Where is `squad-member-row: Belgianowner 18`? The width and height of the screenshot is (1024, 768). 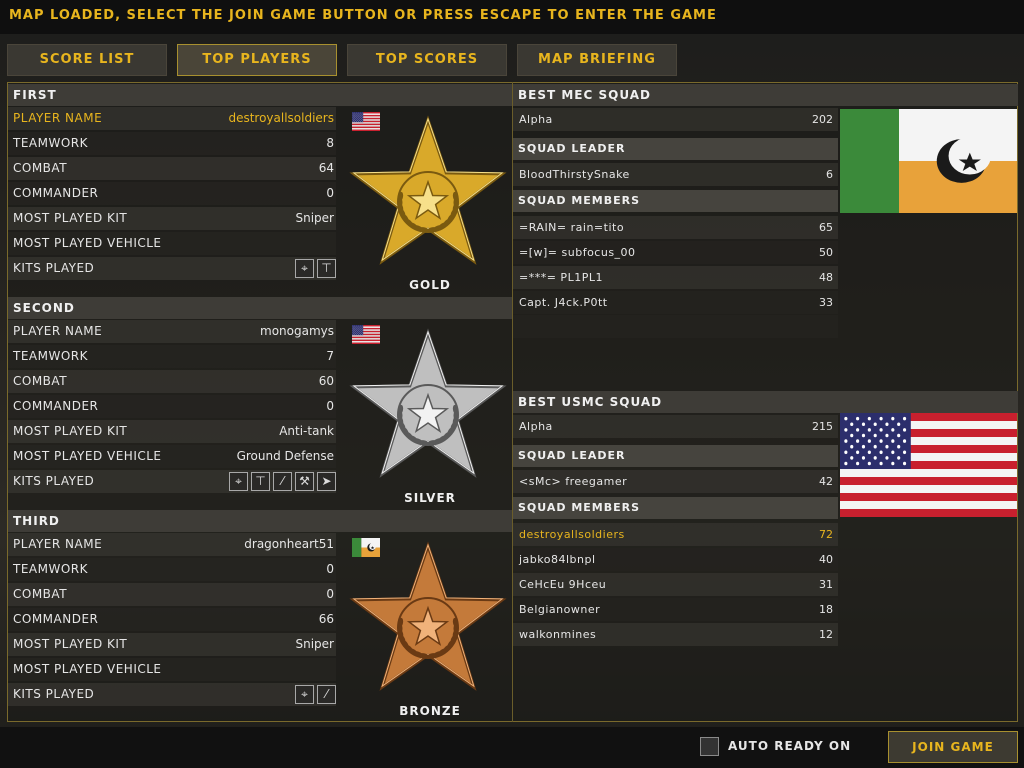 squad-member-row: Belgianowner 18 is located at coordinates (675, 609).